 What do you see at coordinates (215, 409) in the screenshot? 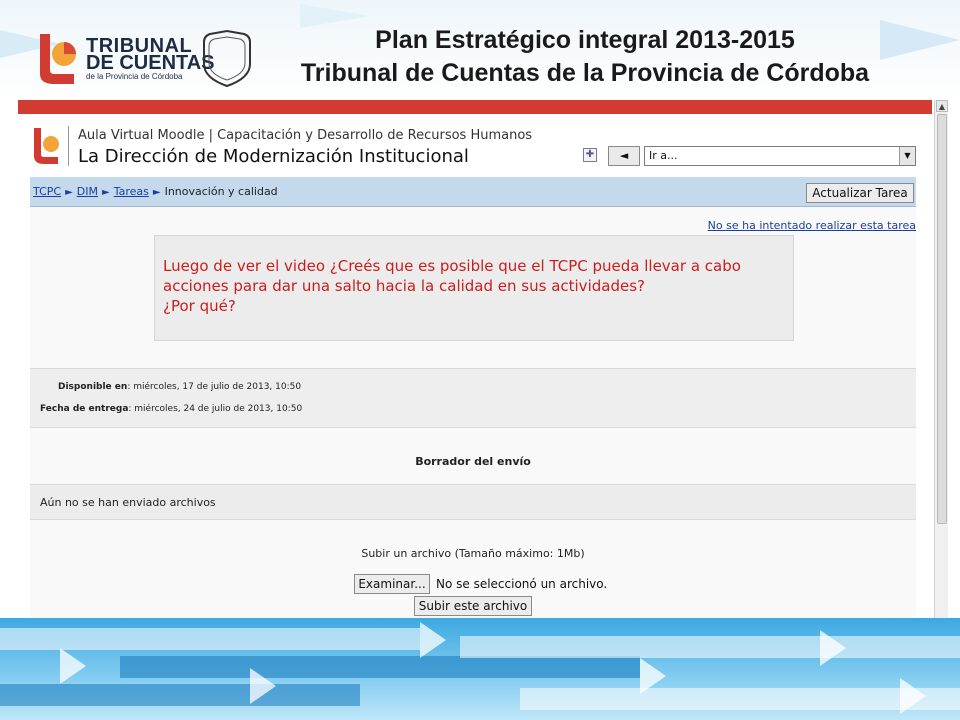
I see `due-value: : miércoles, 24 de julio de 2013, 10:50` at bounding box center [215, 409].